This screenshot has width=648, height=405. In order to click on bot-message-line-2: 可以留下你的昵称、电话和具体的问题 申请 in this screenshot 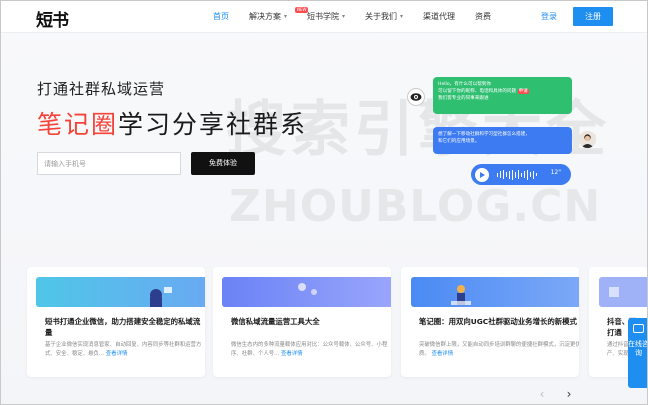, I will do `click(502, 91)`.